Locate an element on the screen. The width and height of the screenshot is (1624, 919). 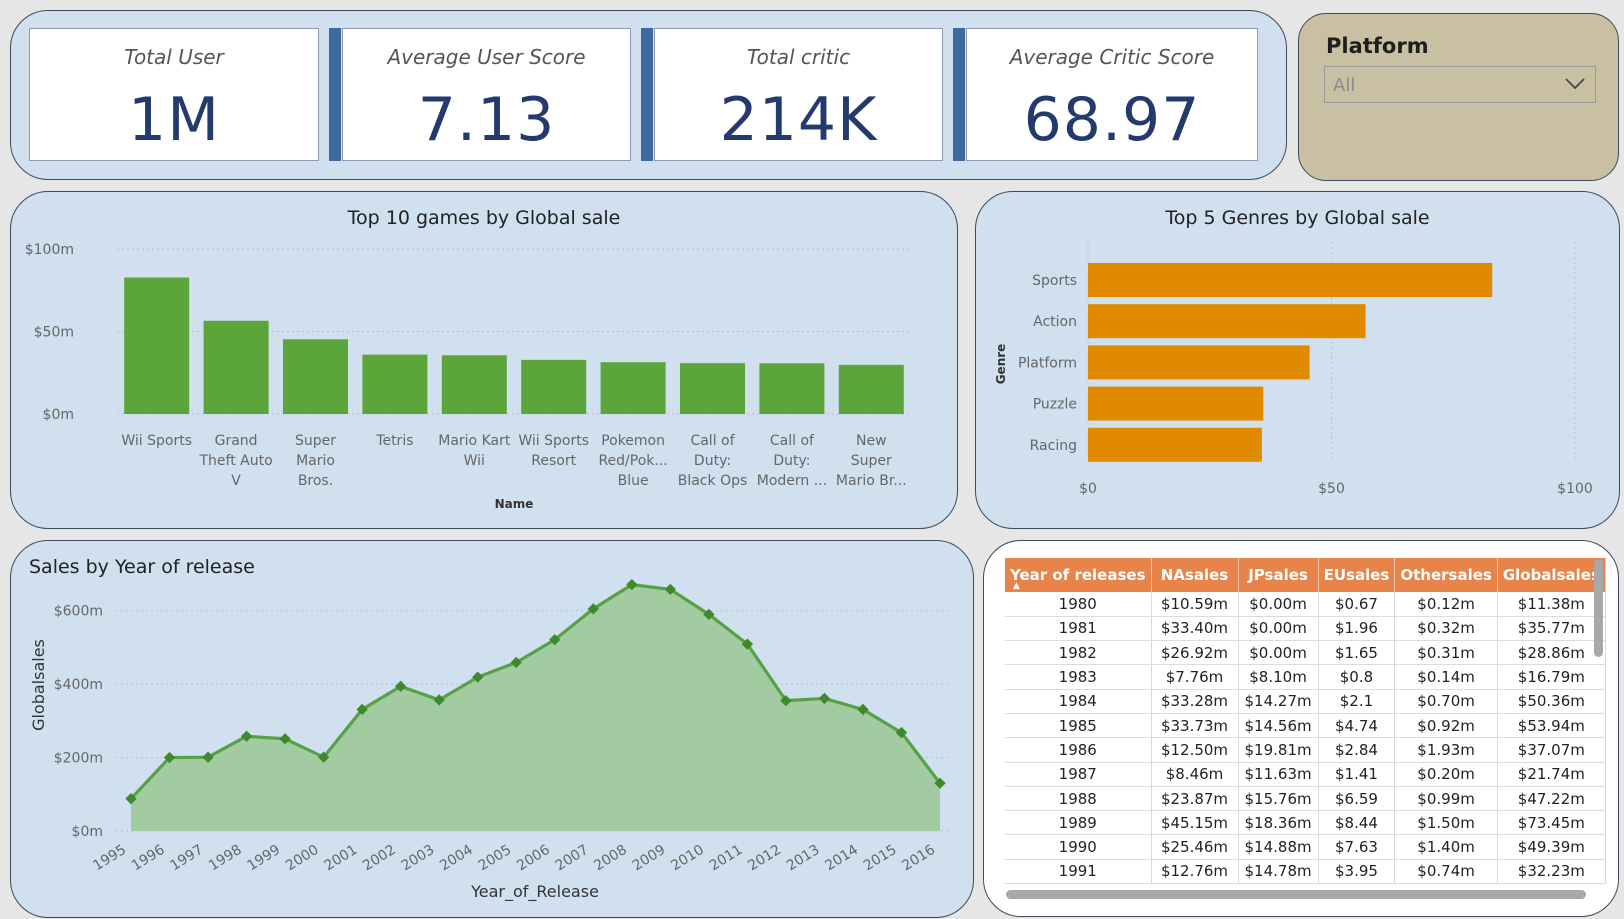
x-tick-label: $50 is located at coordinates (1331, 489).